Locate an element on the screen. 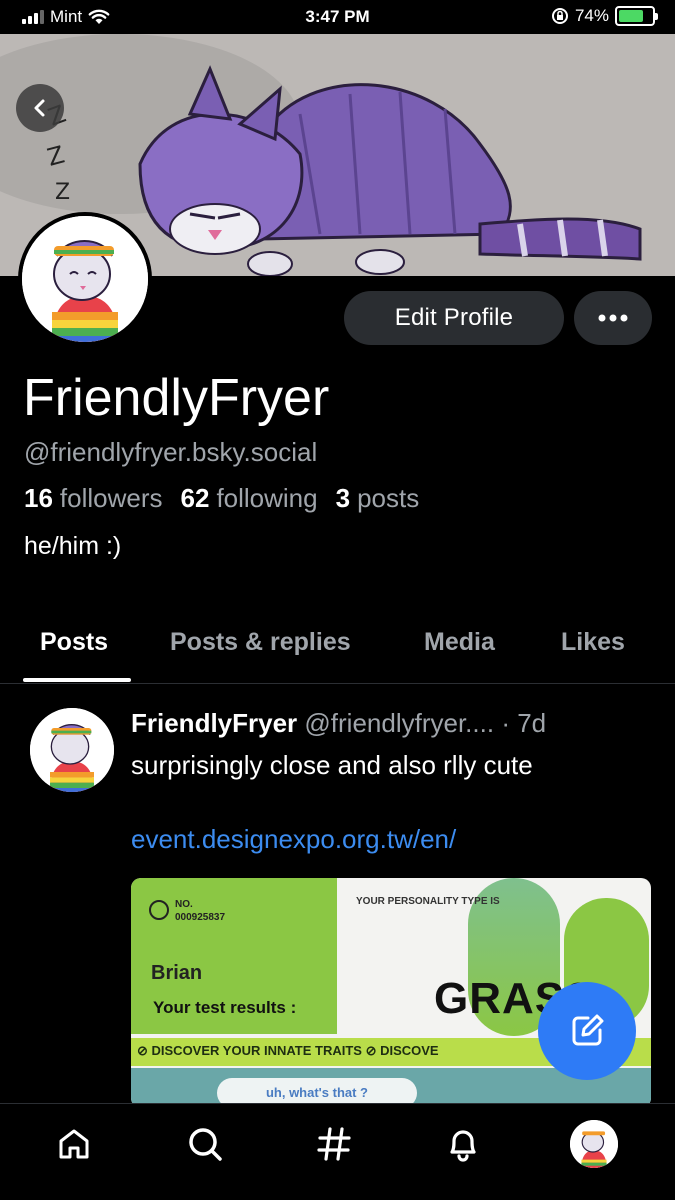 The image size is (675, 1200). search-icon is located at coordinates (205, 1144).